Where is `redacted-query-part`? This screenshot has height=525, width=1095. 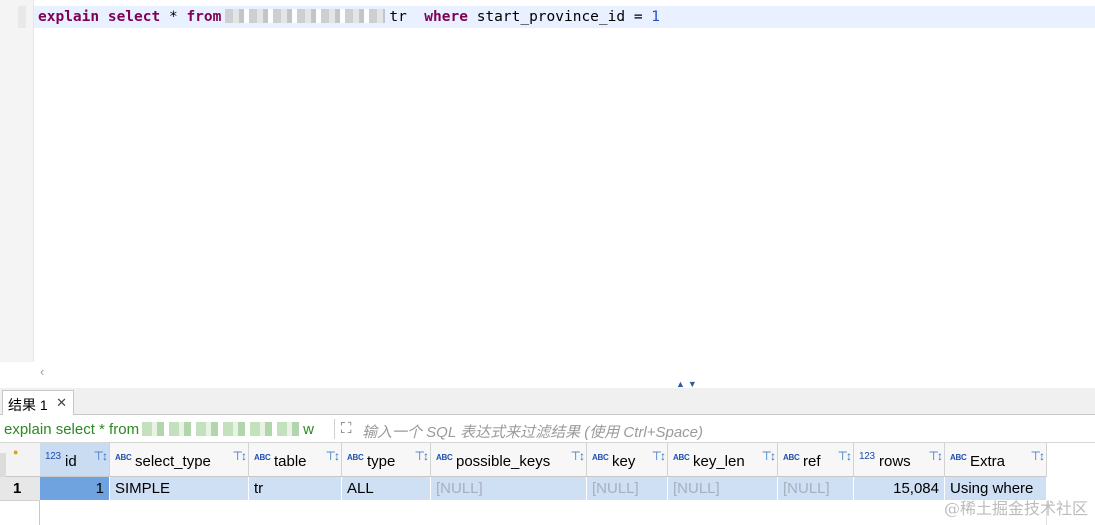
redacted-query-part is located at coordinates (221, 429).